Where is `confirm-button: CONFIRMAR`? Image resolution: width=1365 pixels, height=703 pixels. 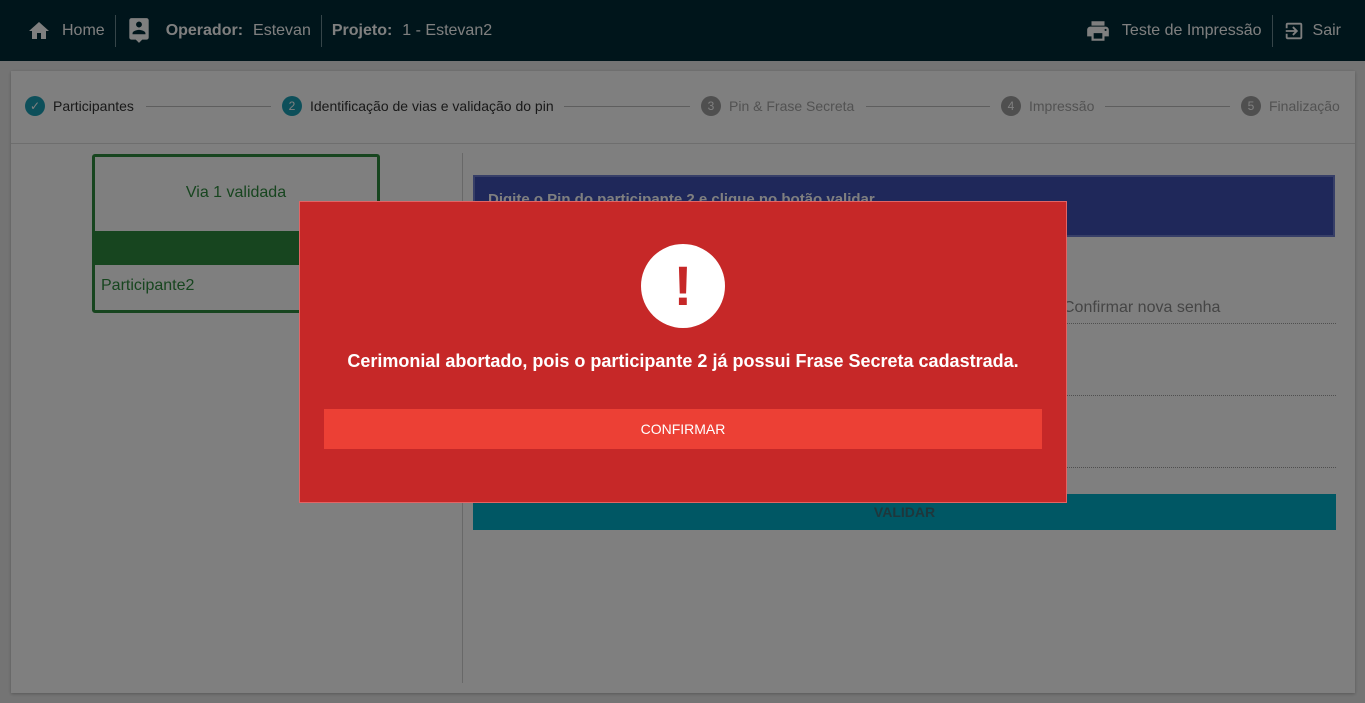 confirm-button: CONFIRMAR is located at coordinates (683, 429).